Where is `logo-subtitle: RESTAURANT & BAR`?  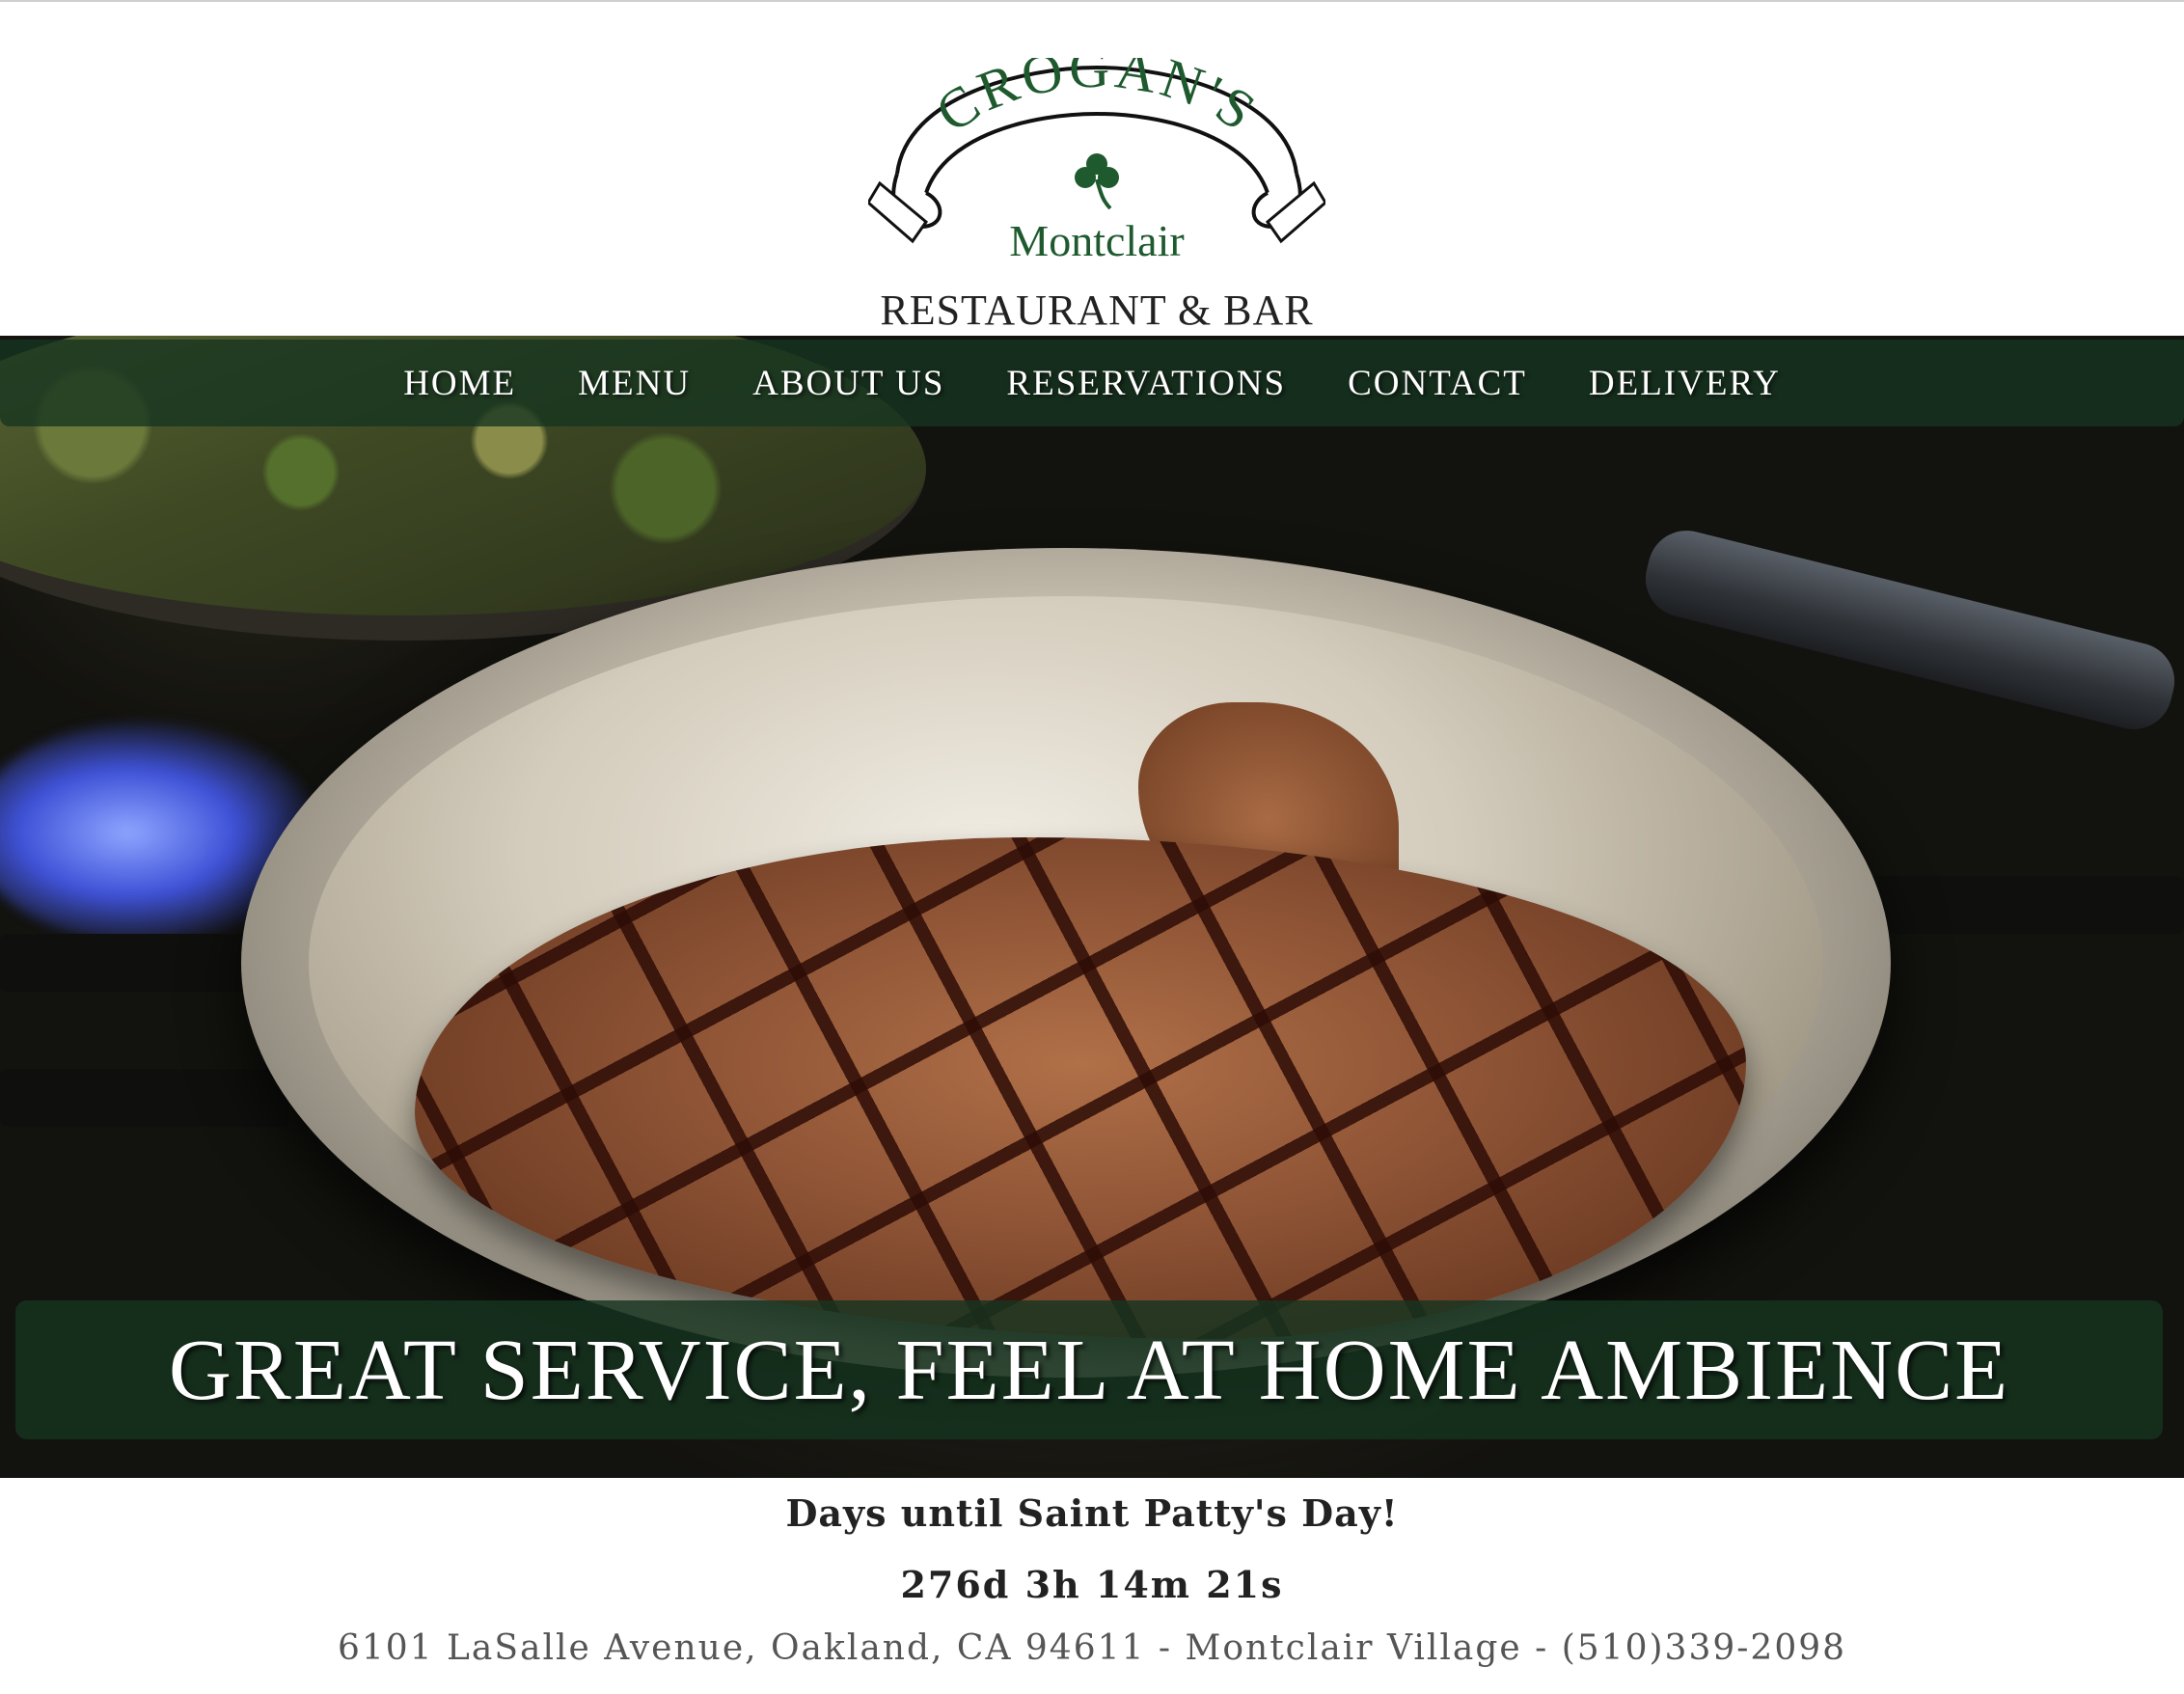
logo-subtitle: RESTAURANT & BAR is located at coordinates (1097, 310).